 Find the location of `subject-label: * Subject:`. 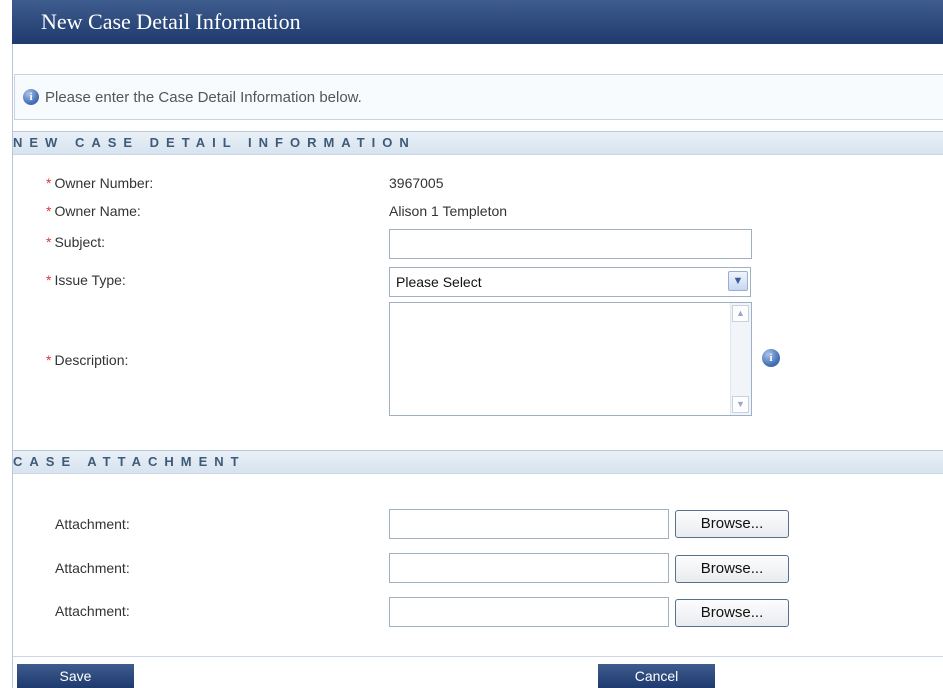

subject-label: * Subject: is located at coordinates (76, 242).